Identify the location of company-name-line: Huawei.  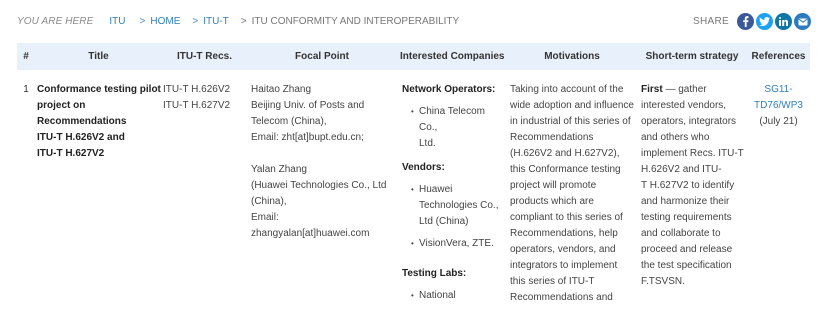
(436, 189).